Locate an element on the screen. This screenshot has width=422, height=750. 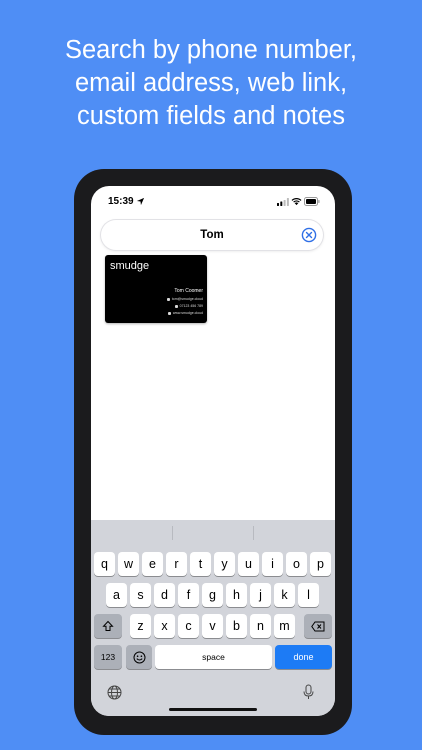
key-p: p is located at coordinates (320, 564).